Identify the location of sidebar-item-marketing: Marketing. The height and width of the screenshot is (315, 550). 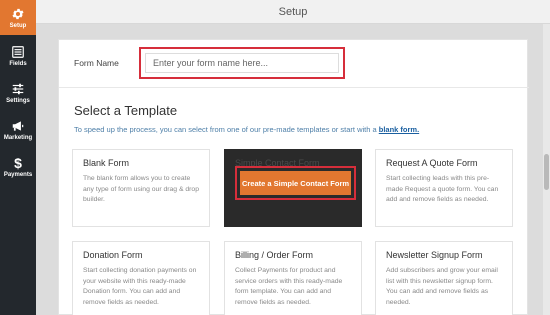
(18, 129).